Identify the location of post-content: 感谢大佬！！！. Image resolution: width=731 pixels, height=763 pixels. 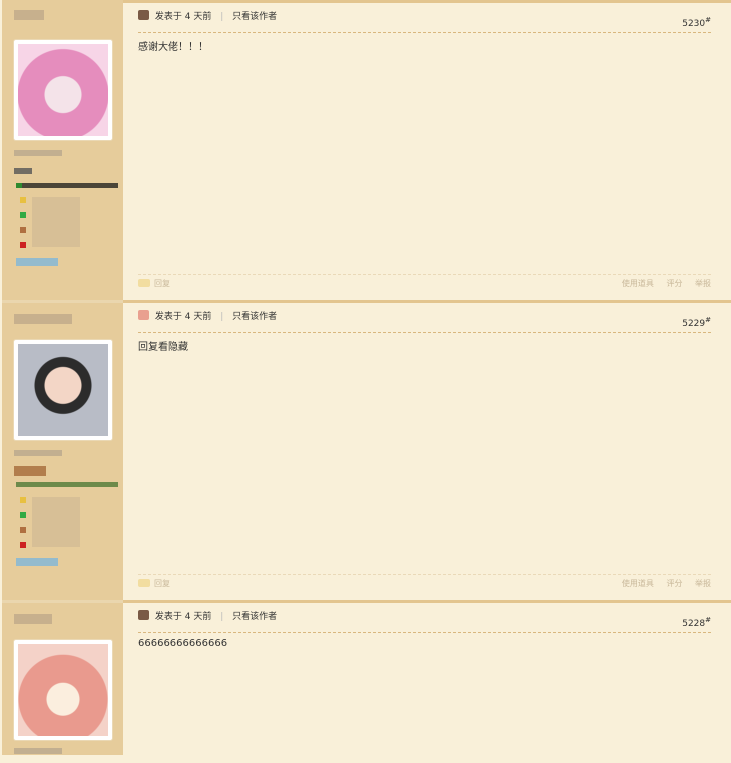
(173, 47).